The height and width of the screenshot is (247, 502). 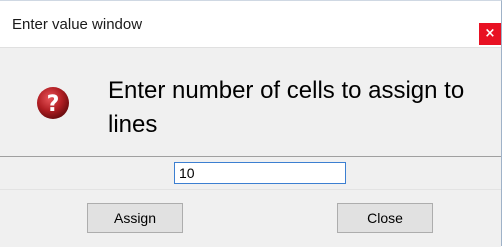 What do you see at coordinates (385, 218) in the screenshot?
I see `close-button: Close` at bounding box center [385, 218].